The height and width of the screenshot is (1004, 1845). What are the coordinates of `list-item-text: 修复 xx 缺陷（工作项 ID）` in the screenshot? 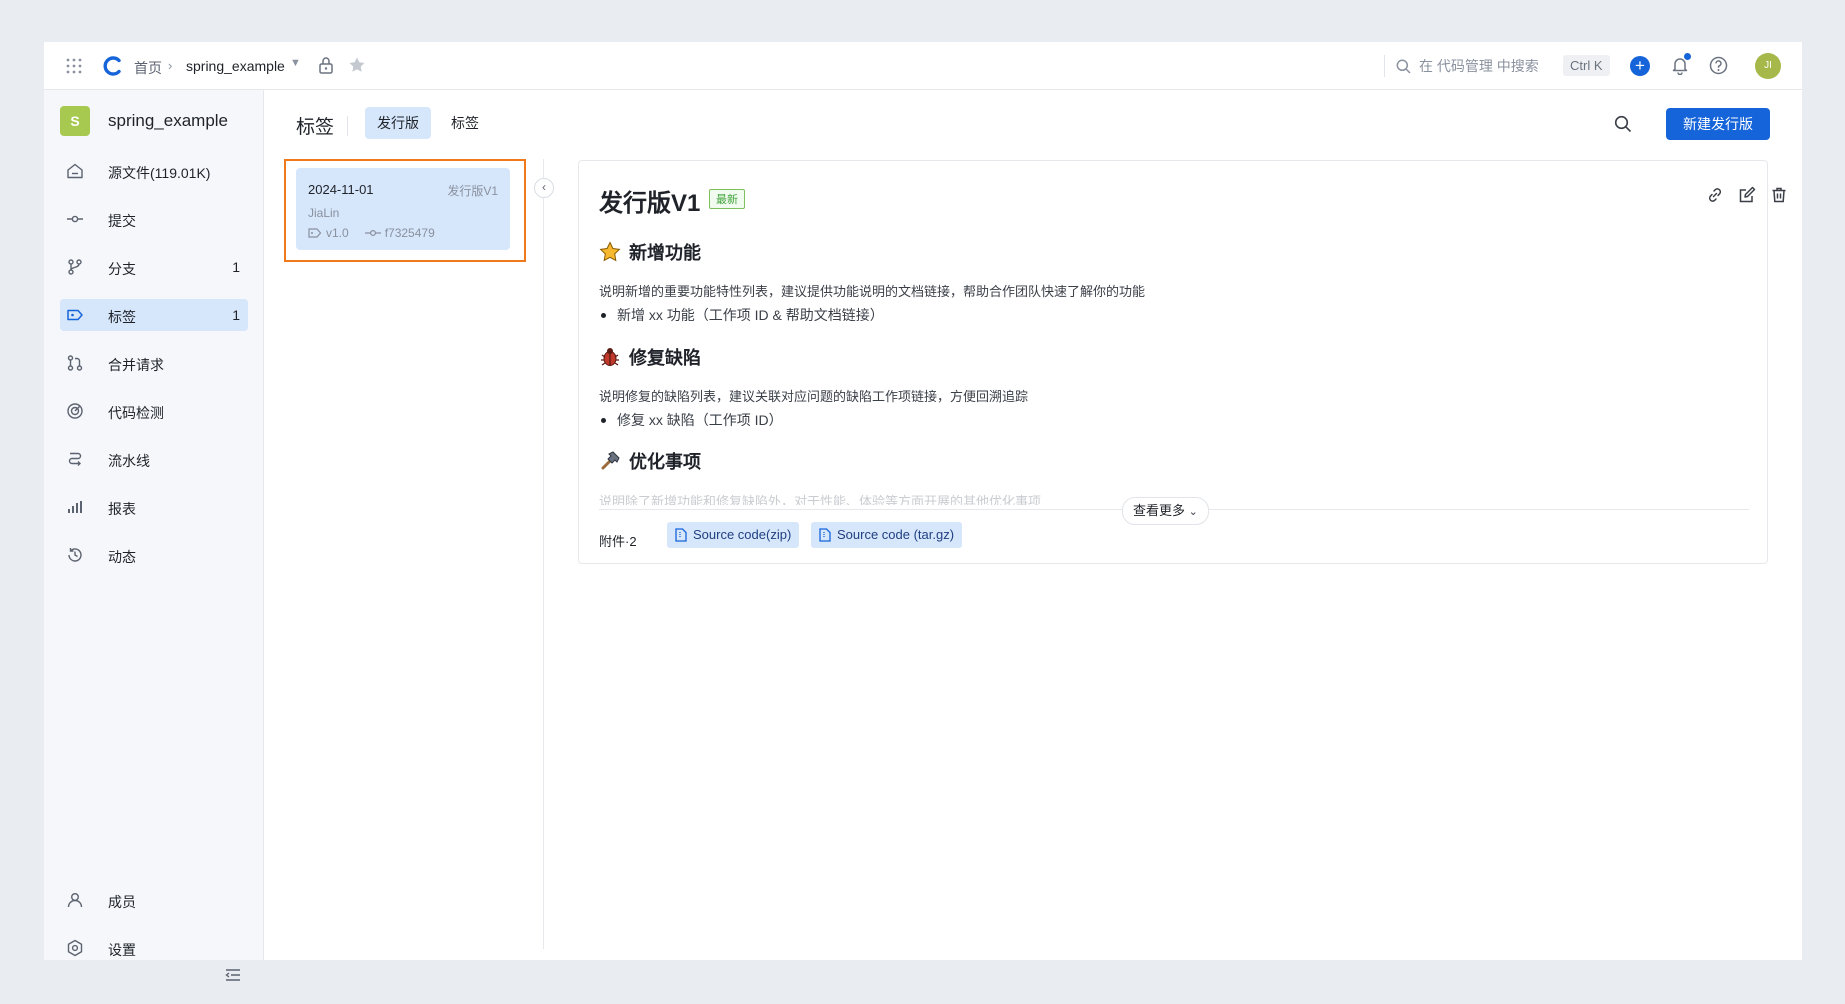 It's located at (700, 420).